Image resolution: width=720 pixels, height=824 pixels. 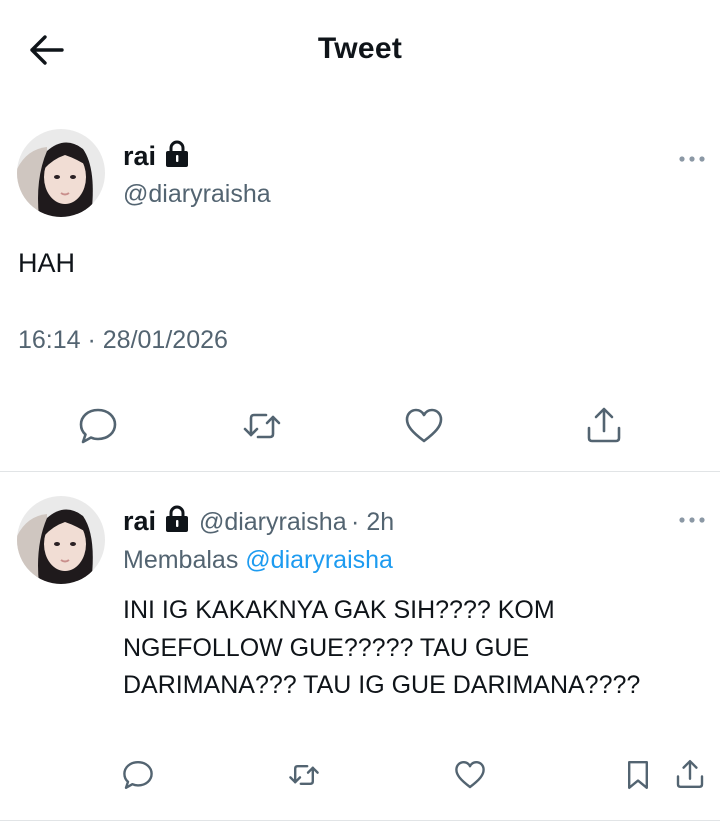 What do you see at coordinates (140, 156) in the screenshot?
I see `author-name: rai` at bounding box center [140, 156].